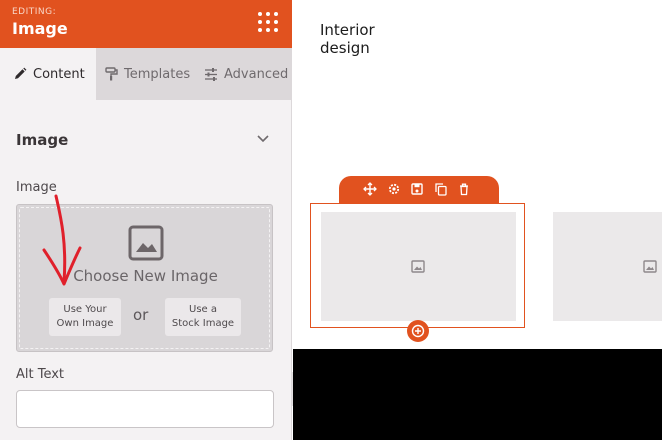 This screenshot has width=662, height=440. Describe the element at coordinates (441, 189) in the screenshot. I see `duplicate-icon` at that location.